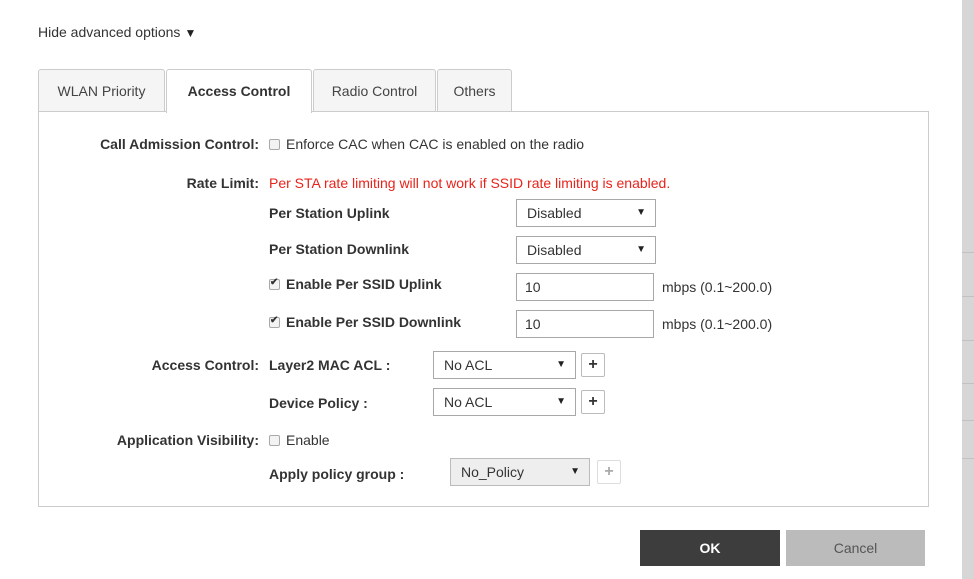 Image resolution: width=974 pixels, height=579 pixels. What do you see at coordinates (101, 90) in the screenshot?
I see `tab-wlan-priority: WLAN Priority` at bounding box center [101, 90].